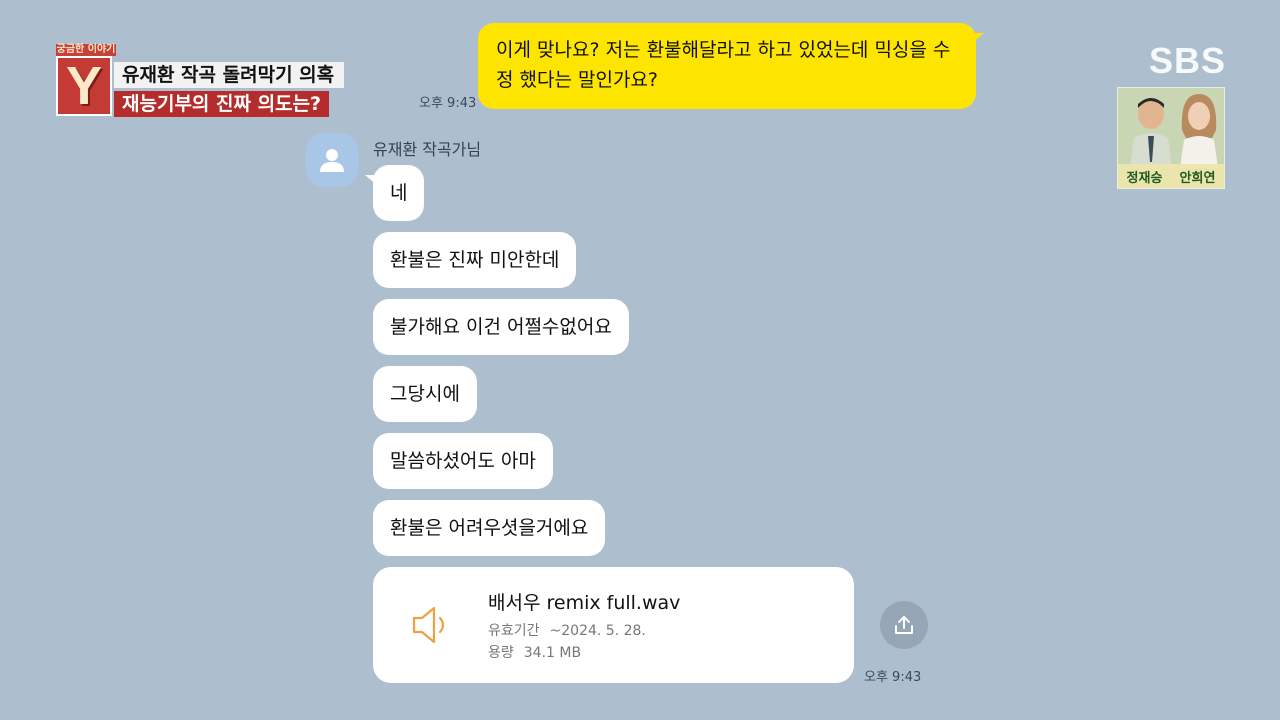  I want to click on received-message-bubble: 네, so click(394, 193).